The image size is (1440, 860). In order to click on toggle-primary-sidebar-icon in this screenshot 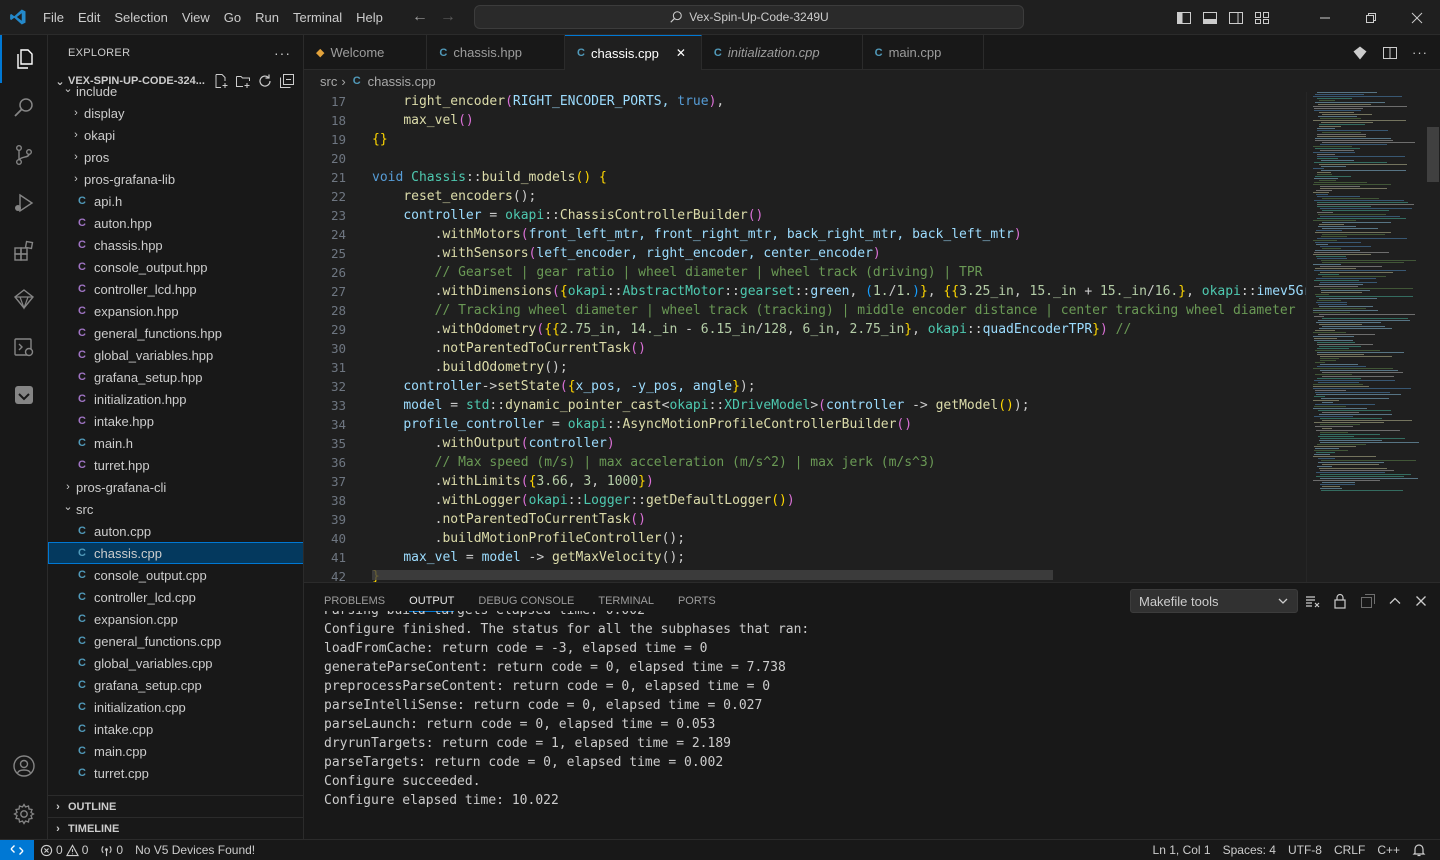, I will do `click(1184, 18)`.